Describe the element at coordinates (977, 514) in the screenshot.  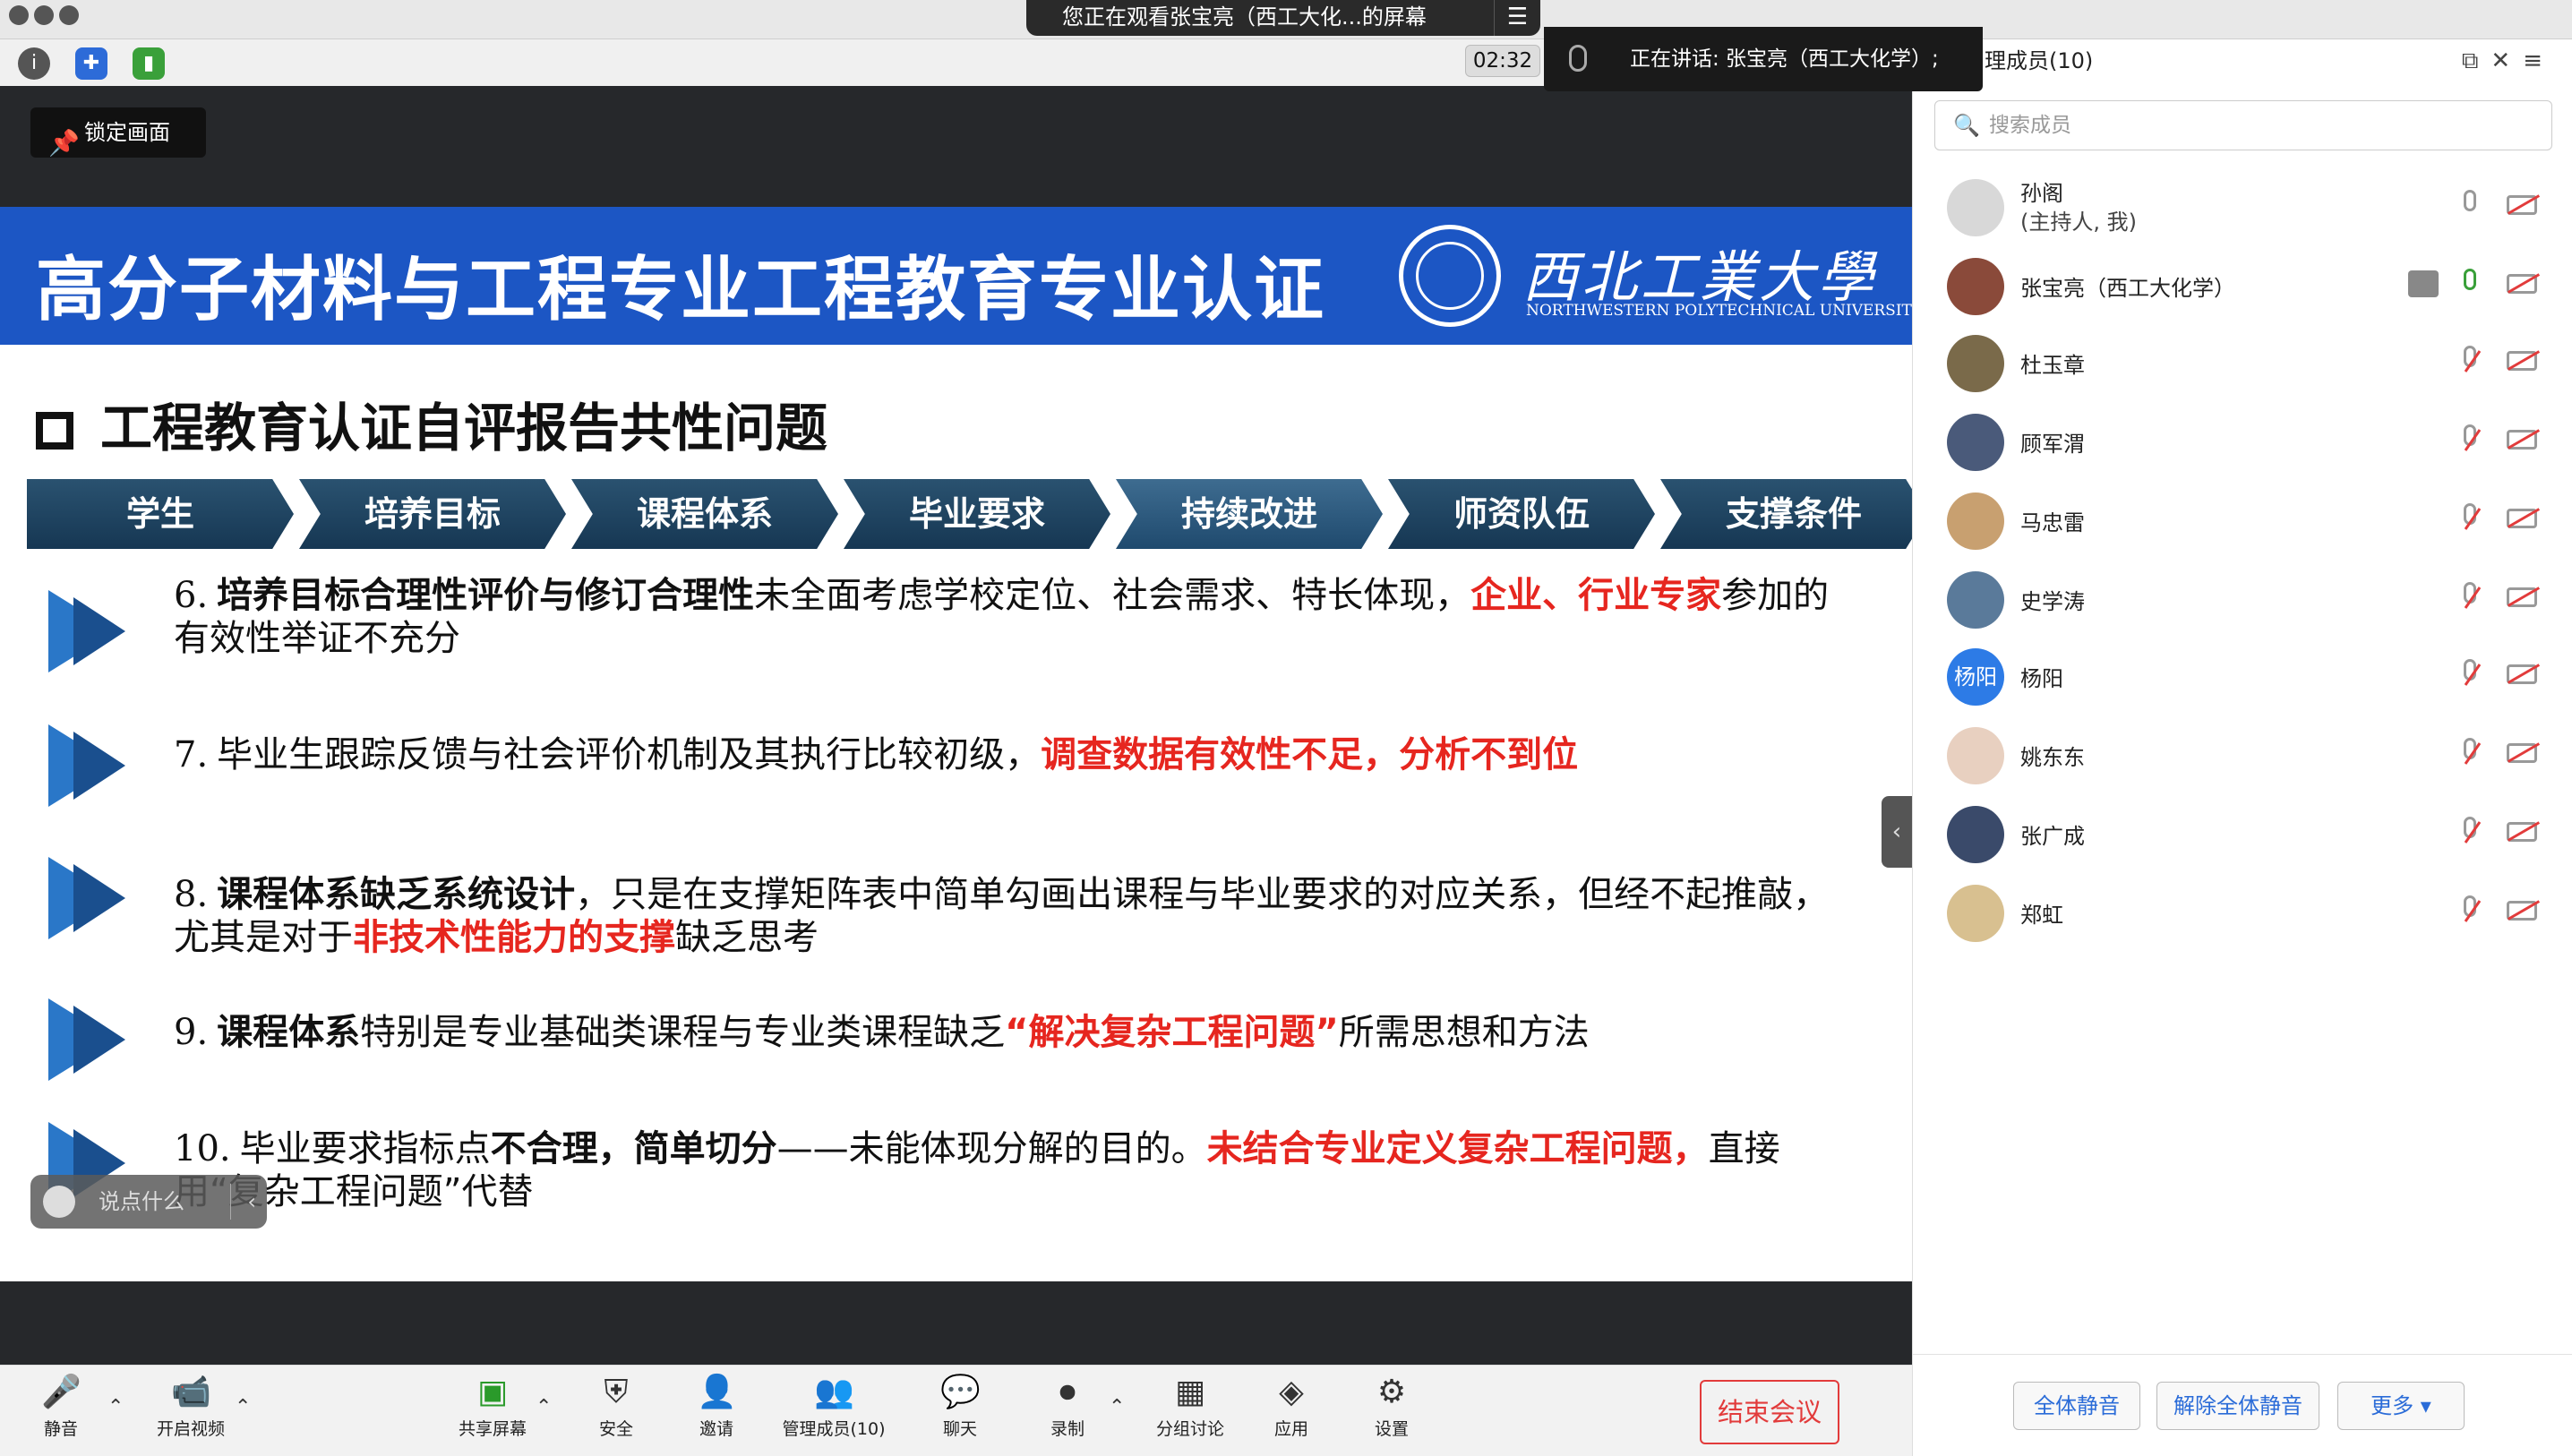
I see `step-label: 毕业要求` at that location.